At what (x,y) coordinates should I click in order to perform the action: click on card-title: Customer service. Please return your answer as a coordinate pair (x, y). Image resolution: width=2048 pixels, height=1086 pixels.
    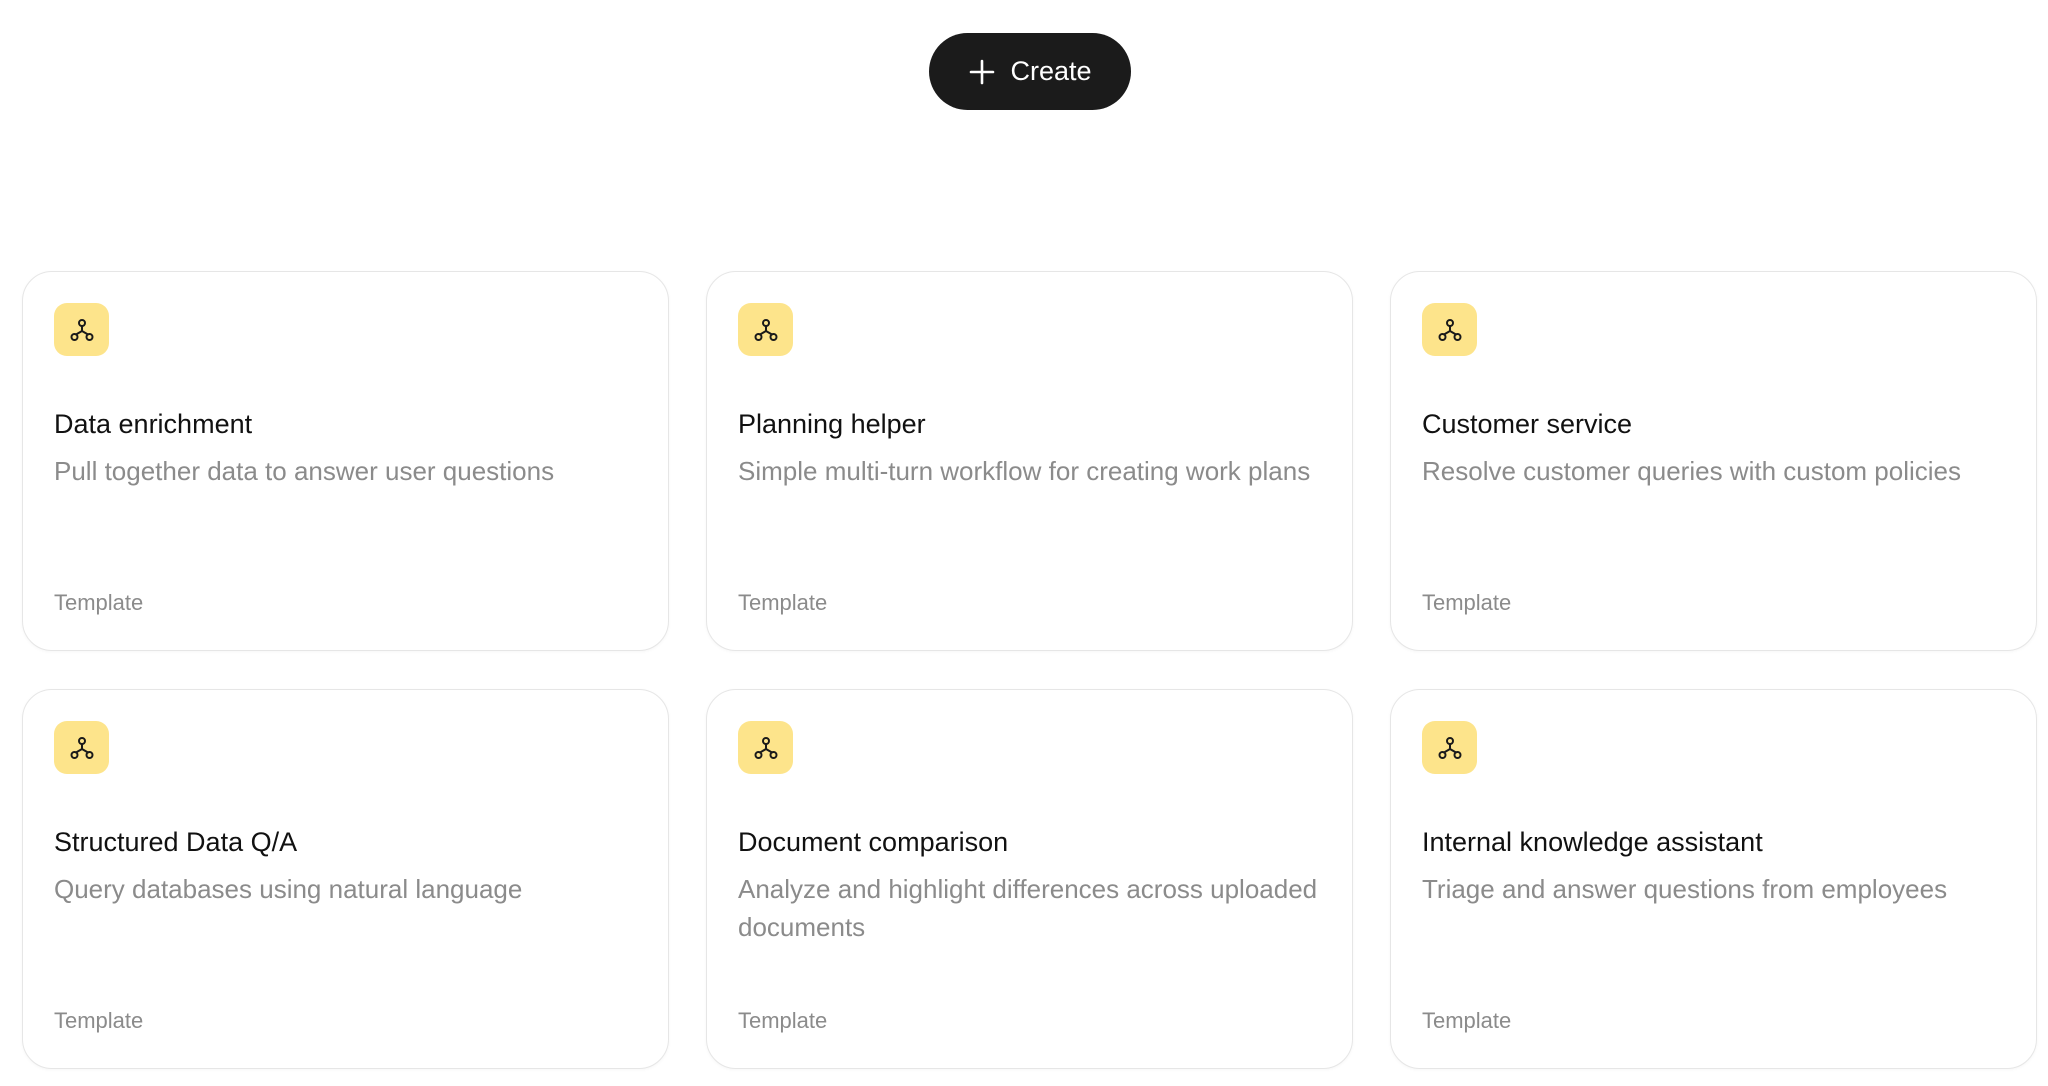
    Looking at the image, I should click on (1527, 424).